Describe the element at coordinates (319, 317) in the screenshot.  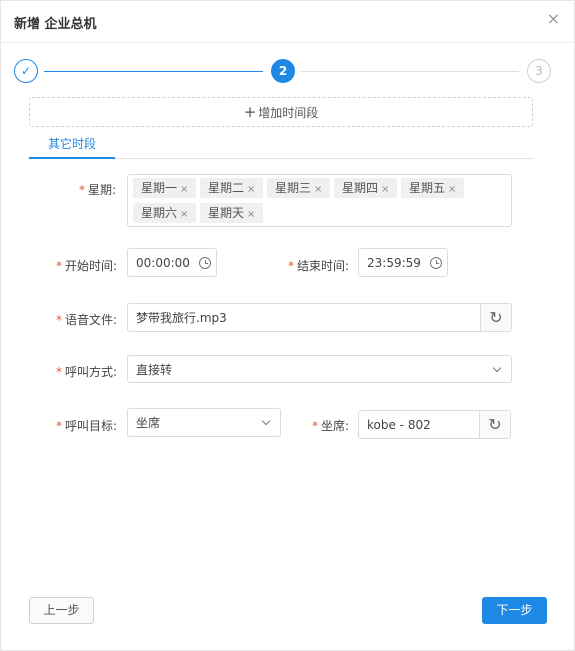
I see `voice-file-field: 梦带我旅行.mp3 ↻` at that location.